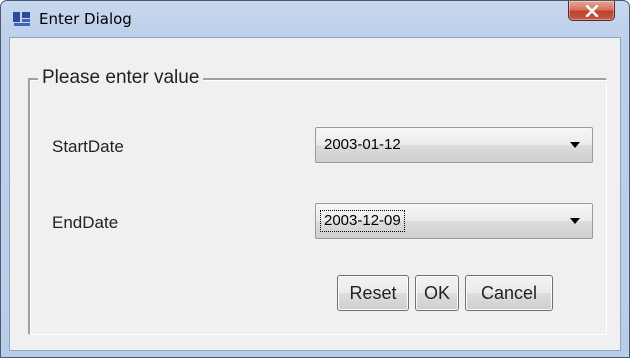  Describe the element at coordinates (85, 222) in the screenshot. I see `end-date-label: EndDate` at that location.